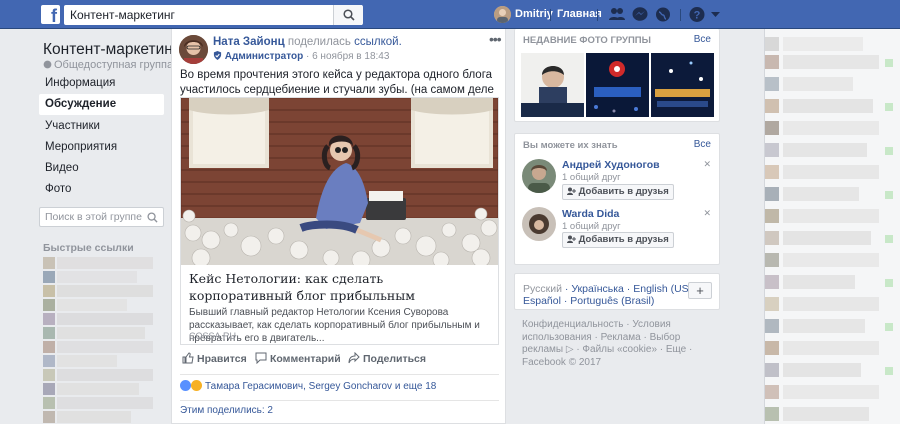 The image size is (900, 424). I want to click on quick-links-blurred, so click(98, 340).